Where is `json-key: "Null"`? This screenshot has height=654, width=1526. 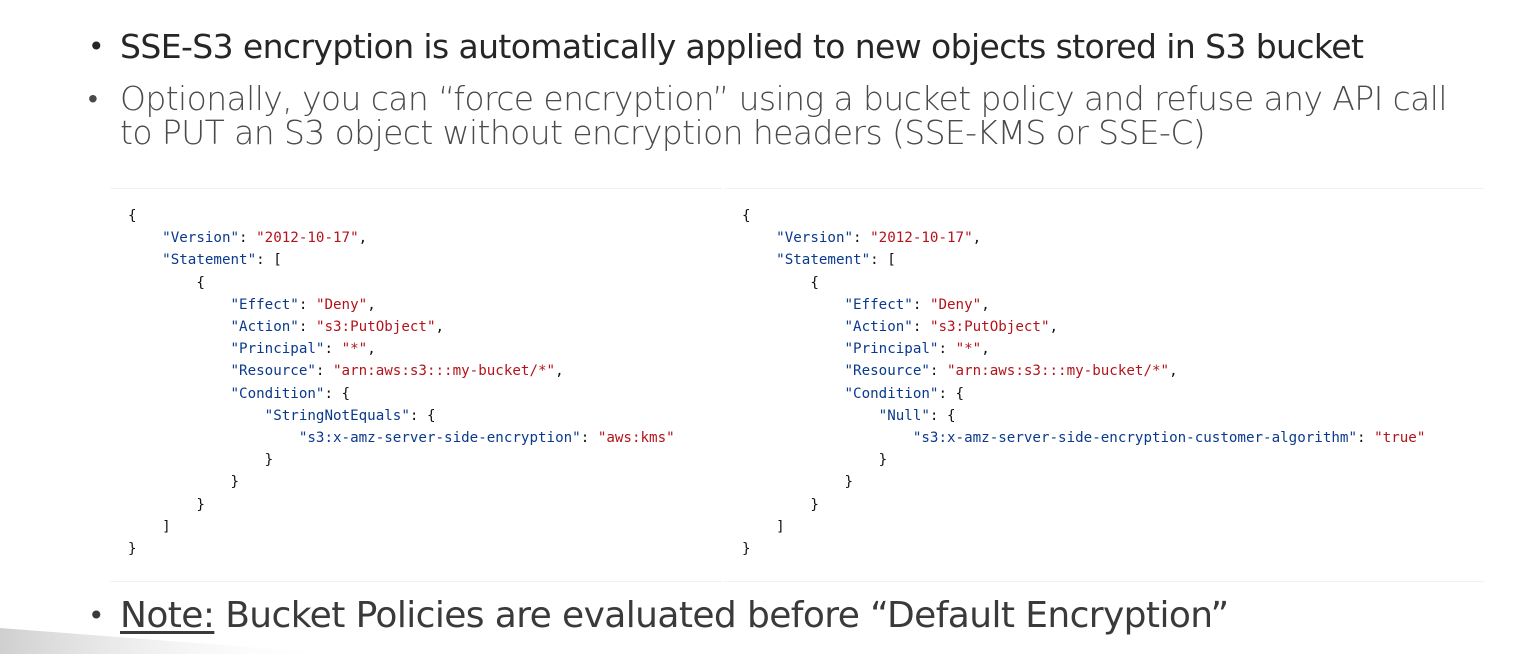 json-key: "Null" is located at coordinates (904, 415).